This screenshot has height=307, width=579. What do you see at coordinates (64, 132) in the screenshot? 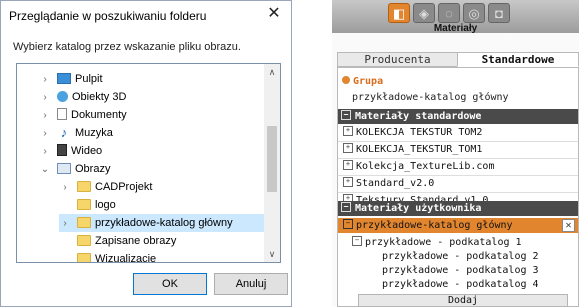
I see `music-icon: ♪` at bounding box center [64, 132].